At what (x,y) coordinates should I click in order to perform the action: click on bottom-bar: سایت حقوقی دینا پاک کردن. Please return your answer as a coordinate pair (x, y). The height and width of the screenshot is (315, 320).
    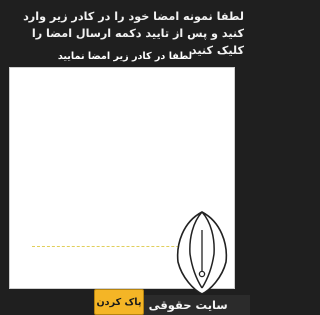
    Looking at the image, I should click on (125, 302).